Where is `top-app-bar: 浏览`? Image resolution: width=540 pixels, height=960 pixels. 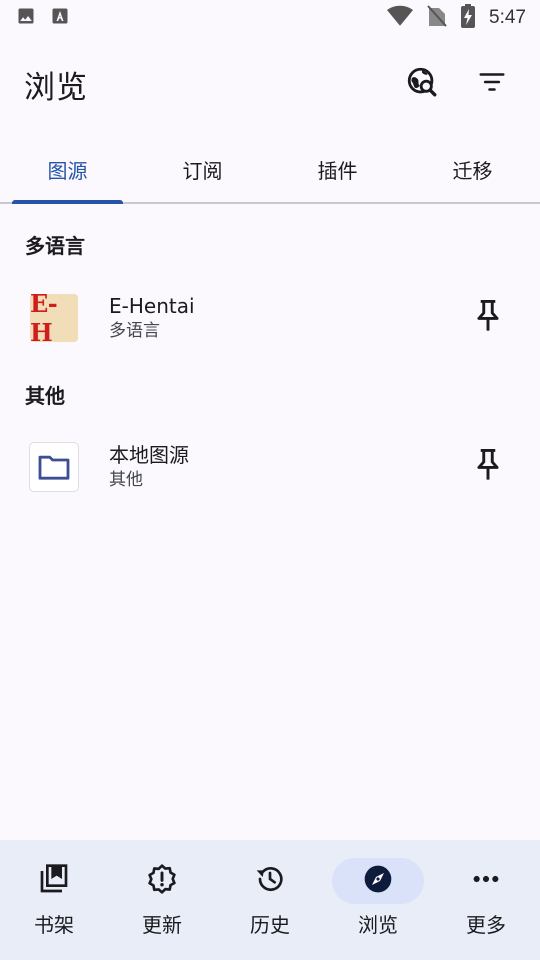 top-app-bar: 浏览 is located at coordinates (270, 84).